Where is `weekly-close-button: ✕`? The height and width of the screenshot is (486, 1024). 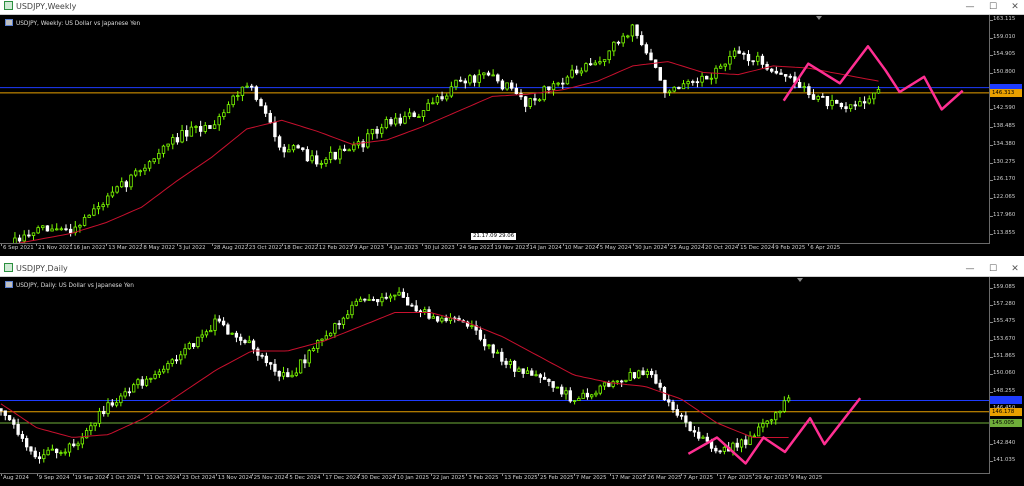 weekly-close-button: ✕ is located at coordinates (1015, 7).